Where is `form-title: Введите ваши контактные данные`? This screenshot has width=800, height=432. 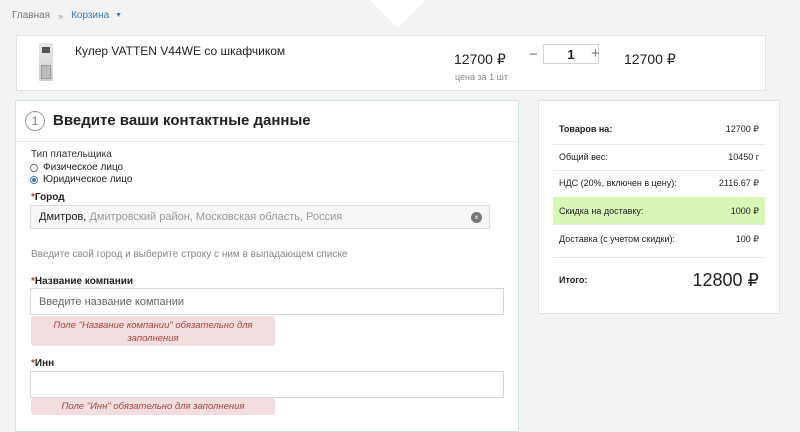 form-title: Введите ваши контактные данные is located at coordinates (182, 120).